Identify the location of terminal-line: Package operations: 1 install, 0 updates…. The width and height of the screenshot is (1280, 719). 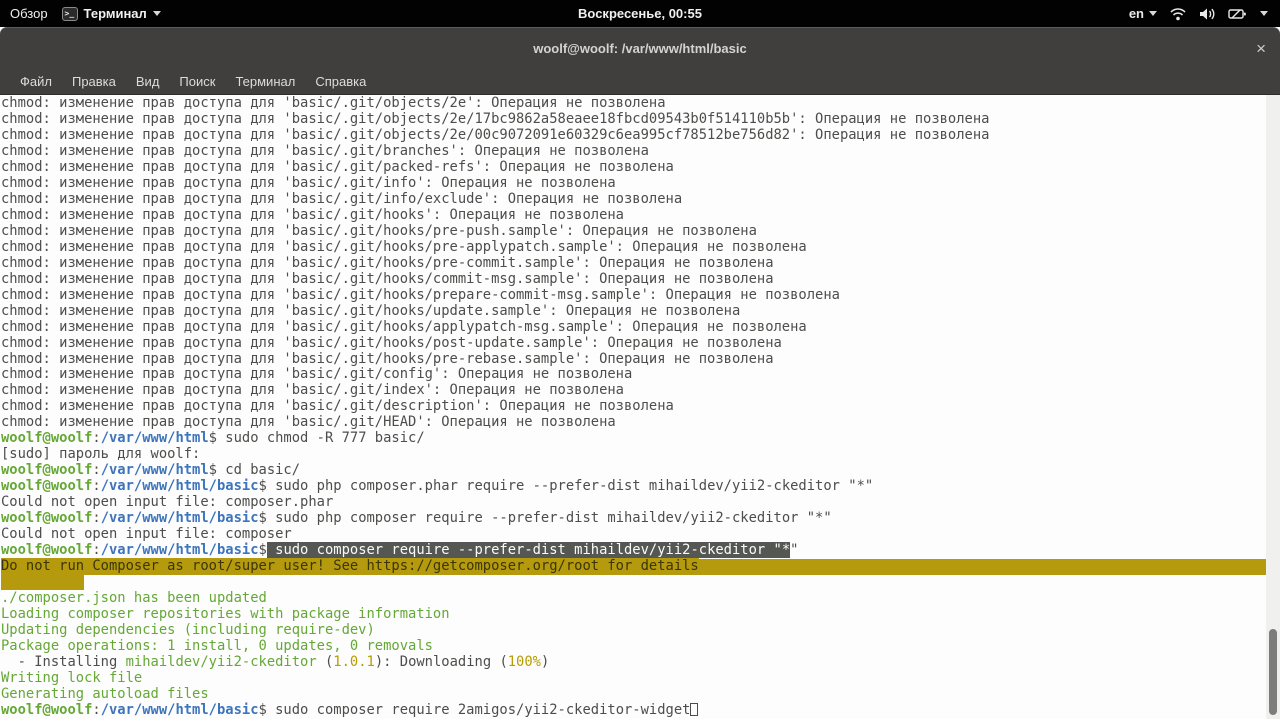
(217, 645).